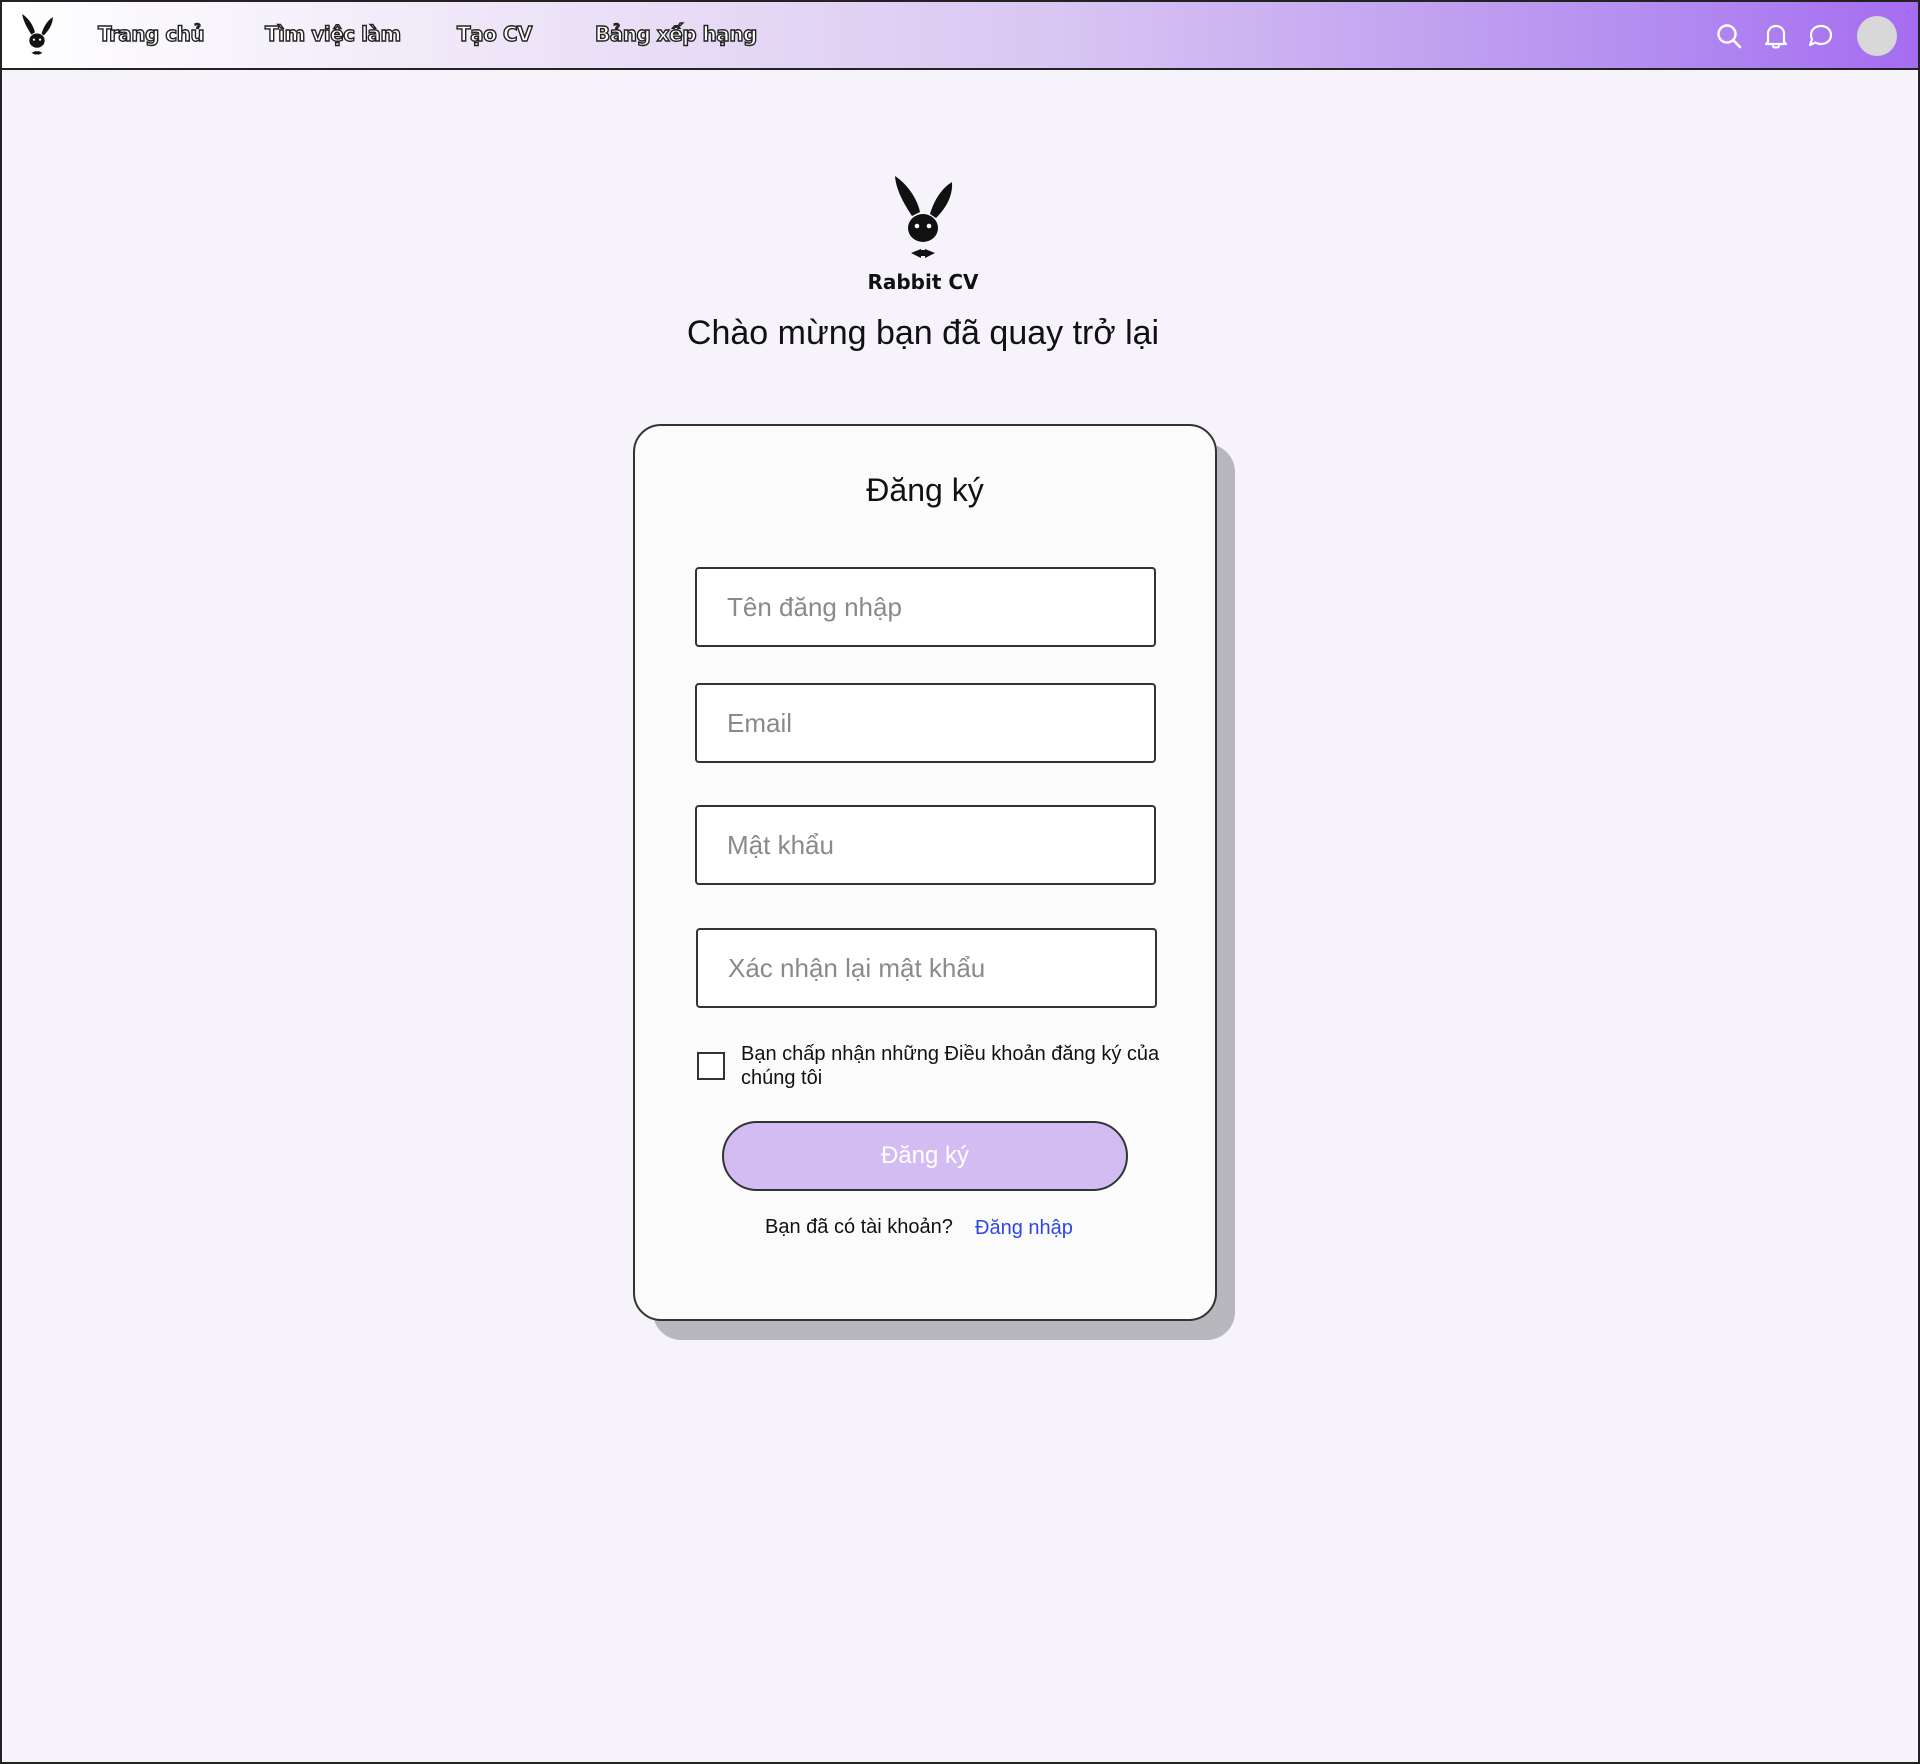  Describe the element at coordinates (925, 1156) in the screenshot. I see `register-button: Đăng ký` at that location.